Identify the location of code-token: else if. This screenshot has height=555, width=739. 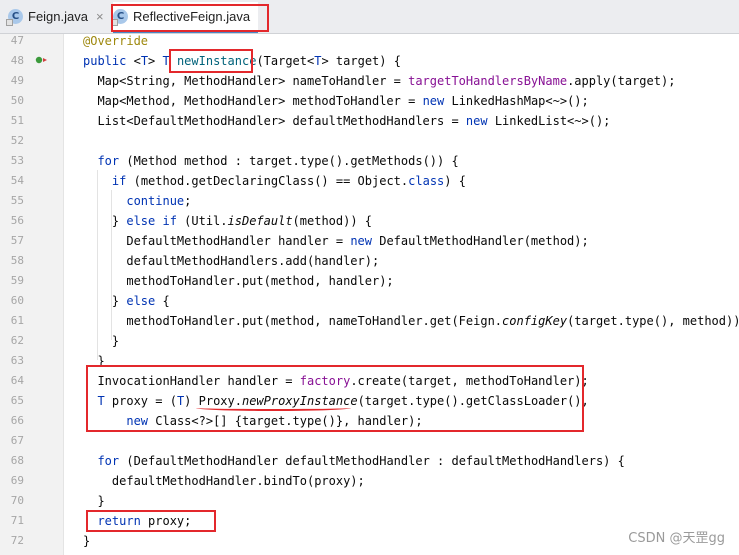
(155, 221).